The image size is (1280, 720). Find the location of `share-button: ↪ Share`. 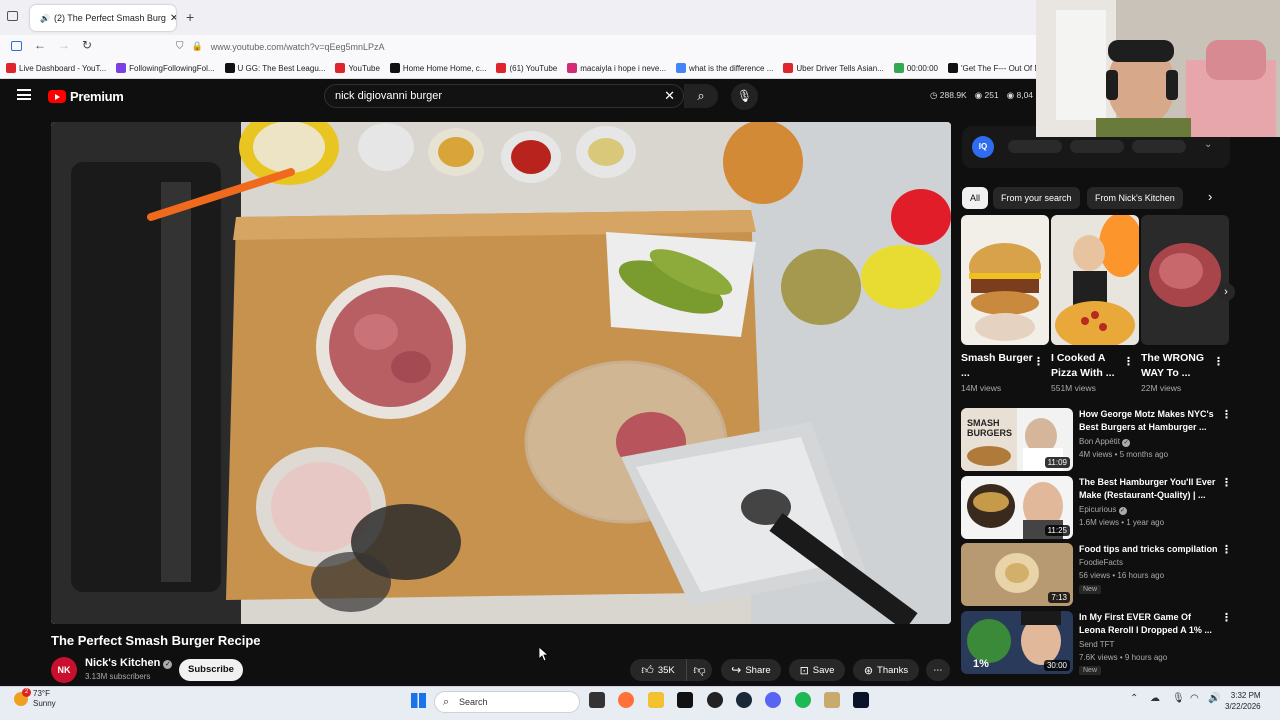

share-button: ↪ Share is located at coordinates (751, 670).